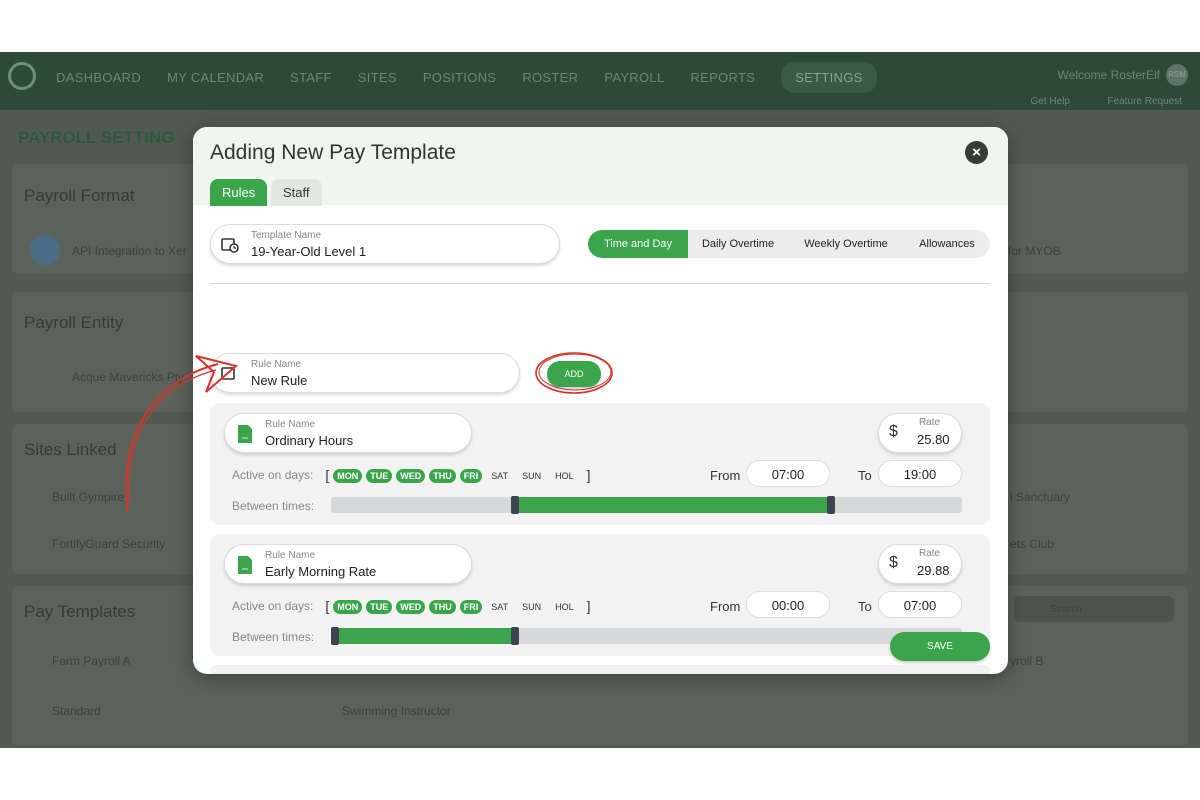  What do you see at coordinates (88, 497) in the screenshot?
I see `site-item: Built Gympire` at bounding box center [88, 497].